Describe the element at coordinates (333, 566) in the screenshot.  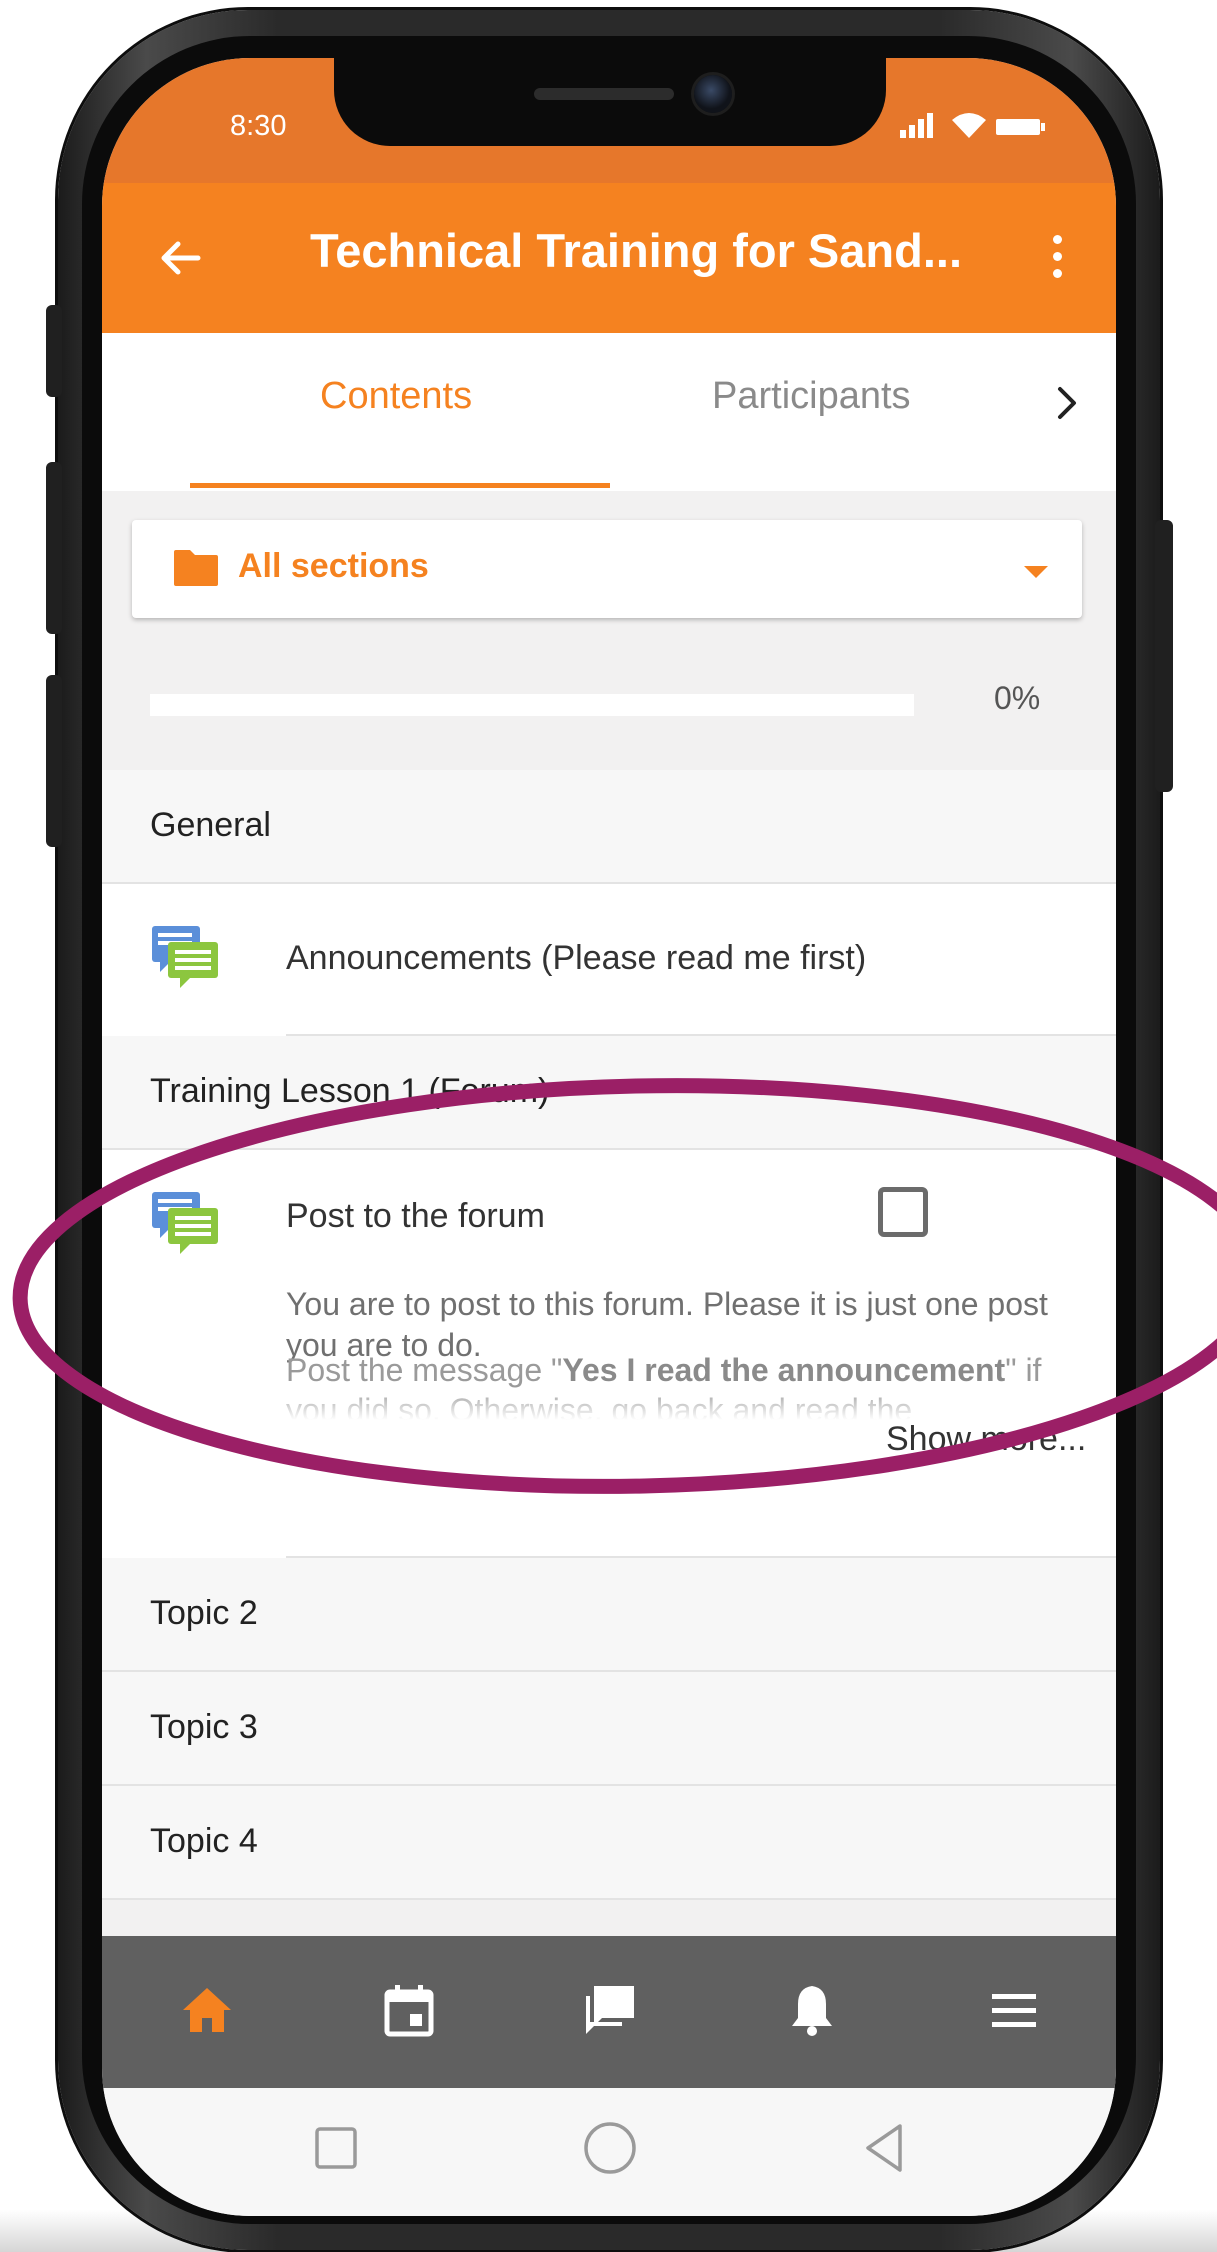
I see `section-selector-label: All sections` at that location.